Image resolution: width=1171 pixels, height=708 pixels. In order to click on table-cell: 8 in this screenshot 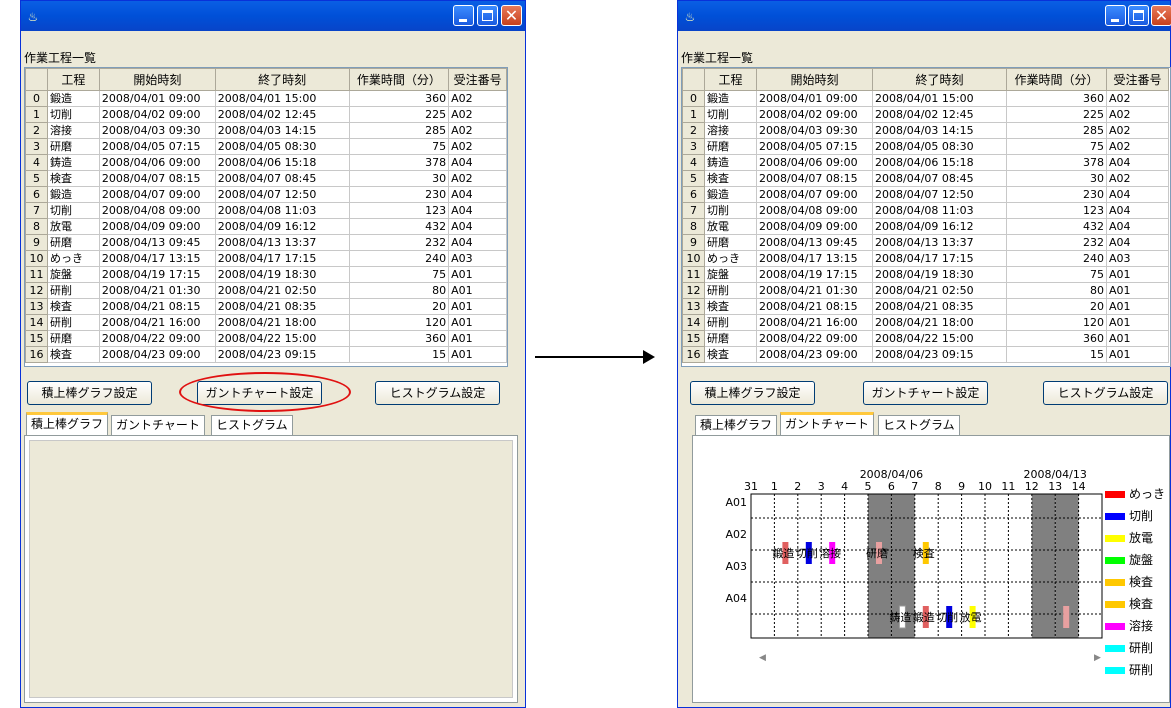, I will do `click(36, 226)`.